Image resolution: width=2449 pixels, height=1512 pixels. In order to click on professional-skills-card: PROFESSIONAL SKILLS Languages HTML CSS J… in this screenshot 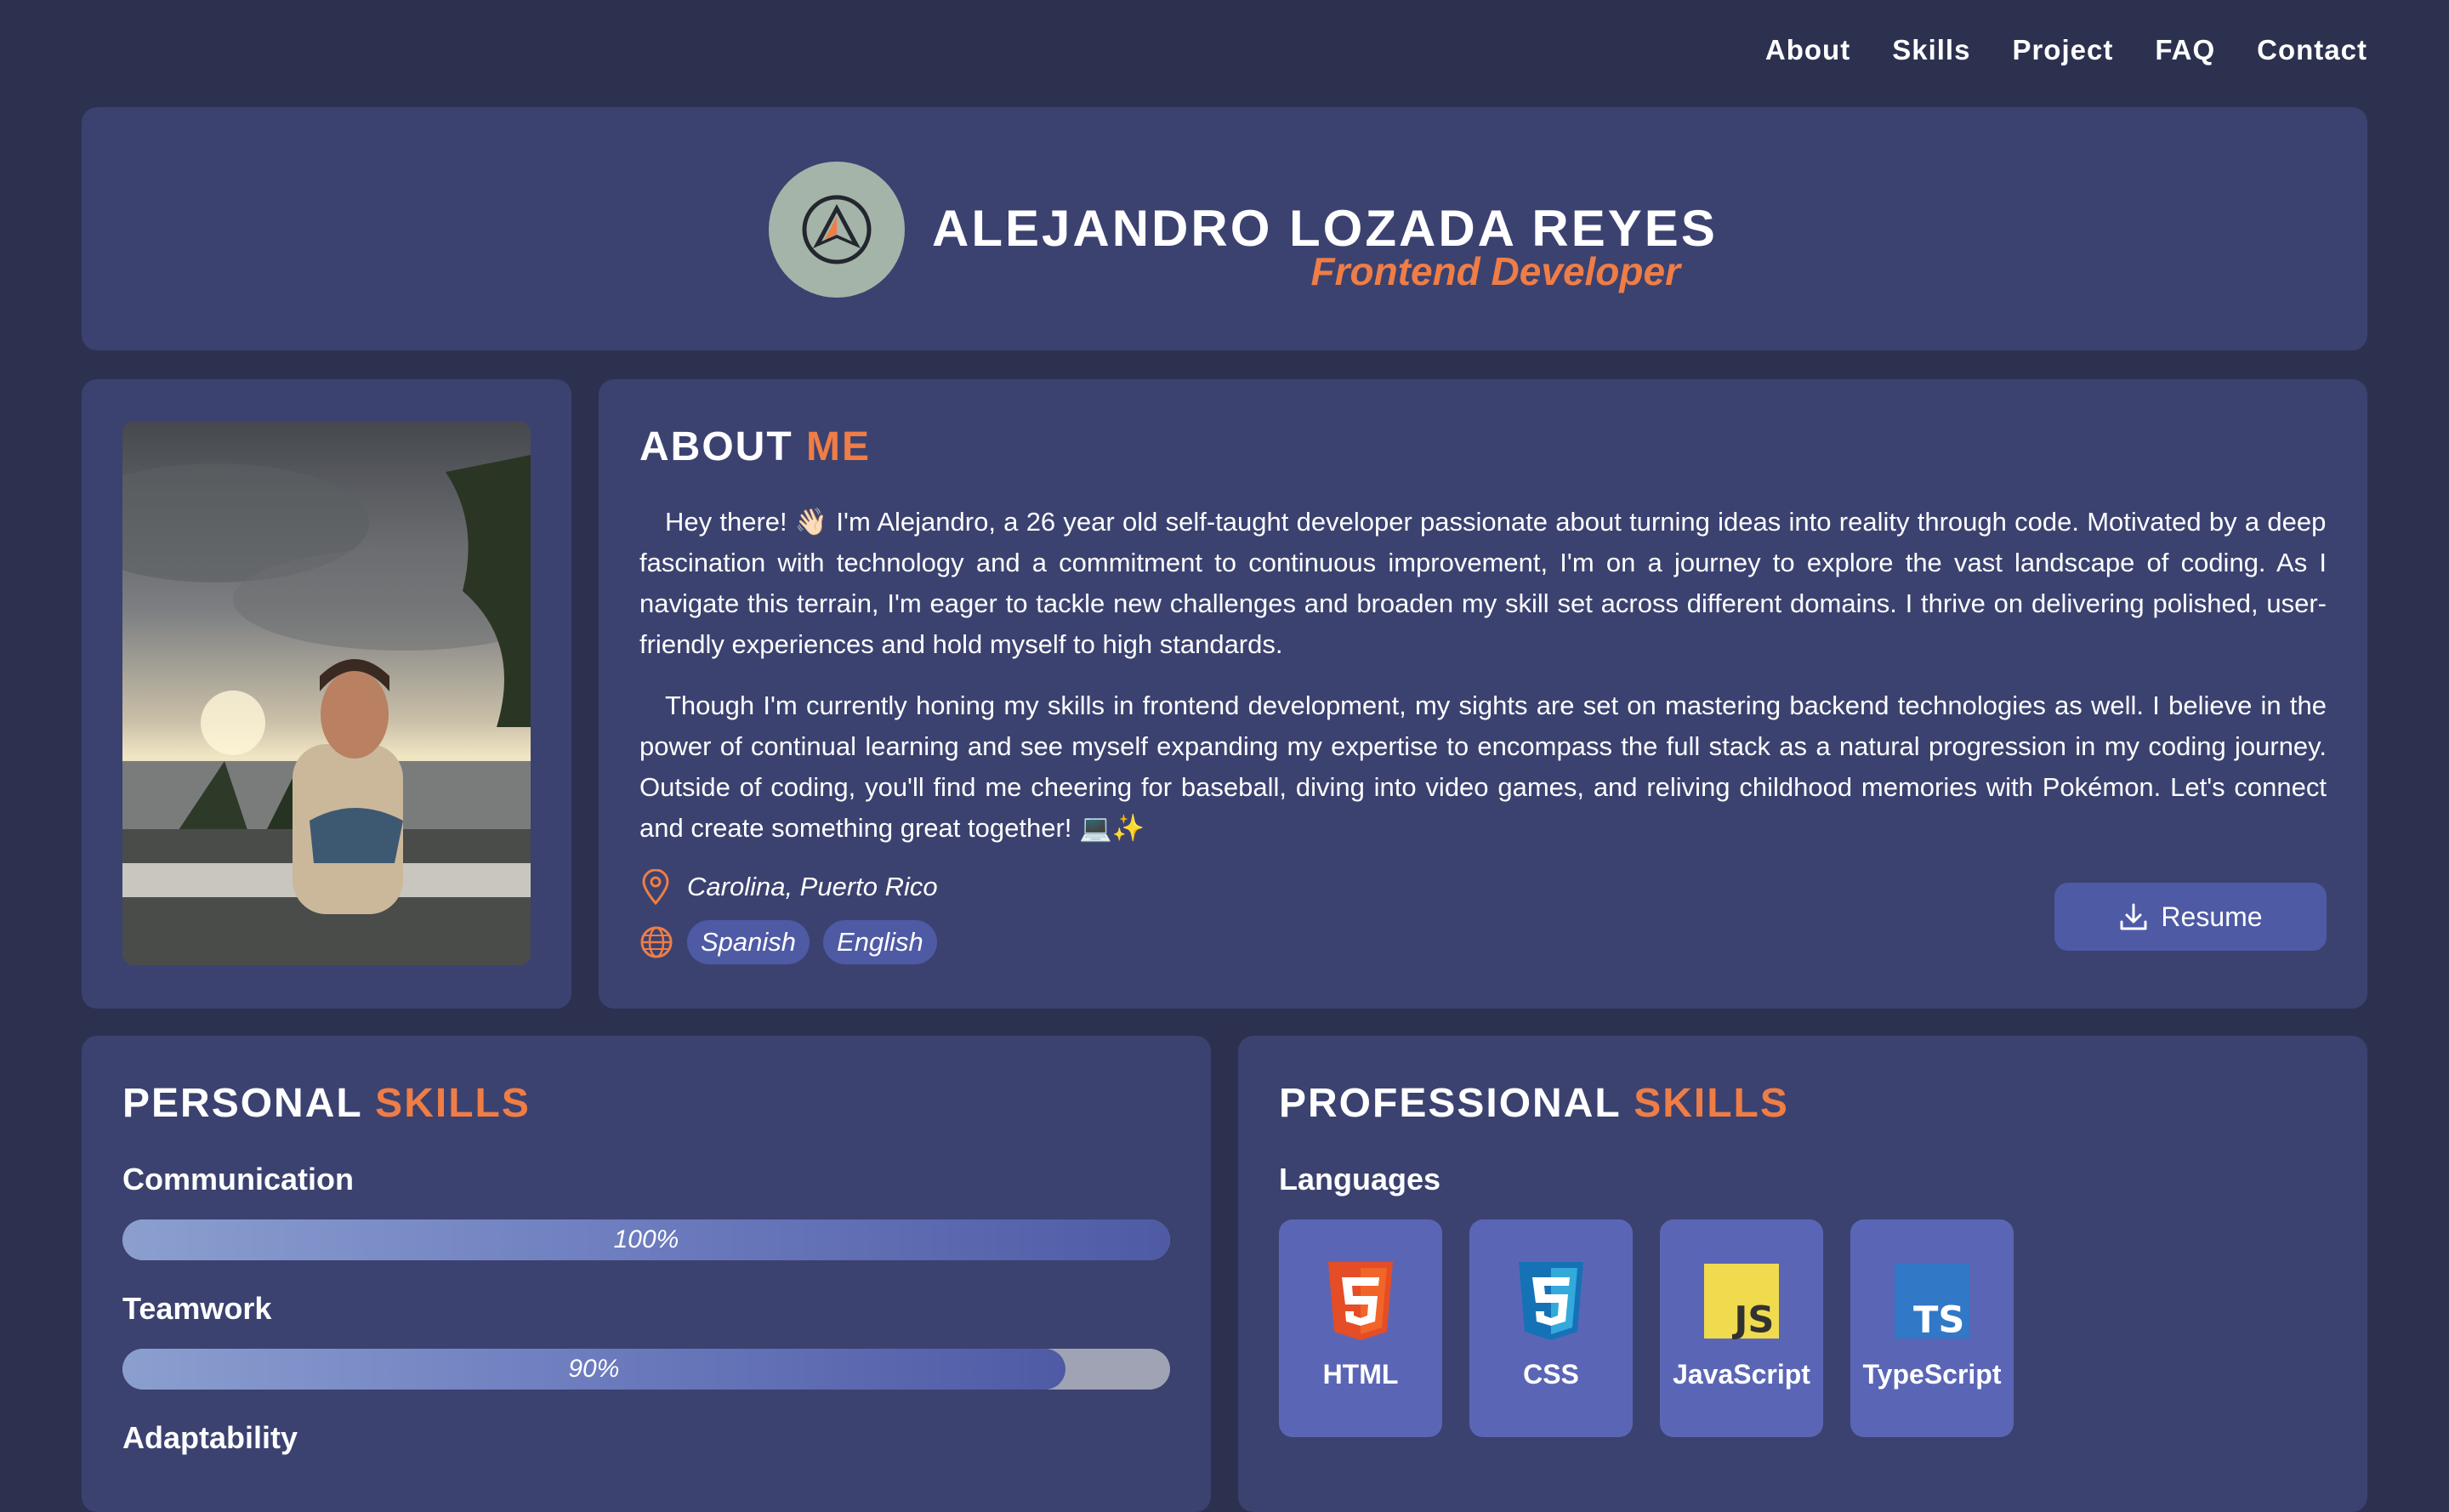, I will do `click(1802, 1274)`.